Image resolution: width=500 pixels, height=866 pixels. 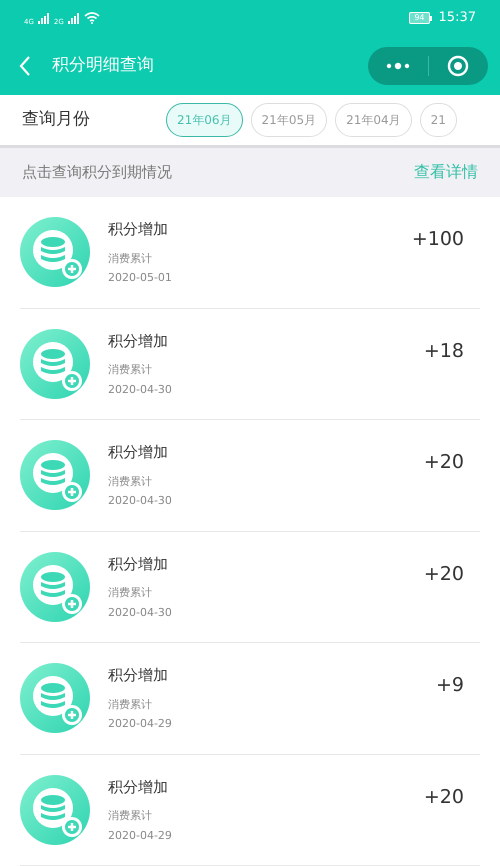 What do you see at coordinates (446, 172) in the screenshot?
I see `details-link: 查看详情` at bounding box center [446, 172].